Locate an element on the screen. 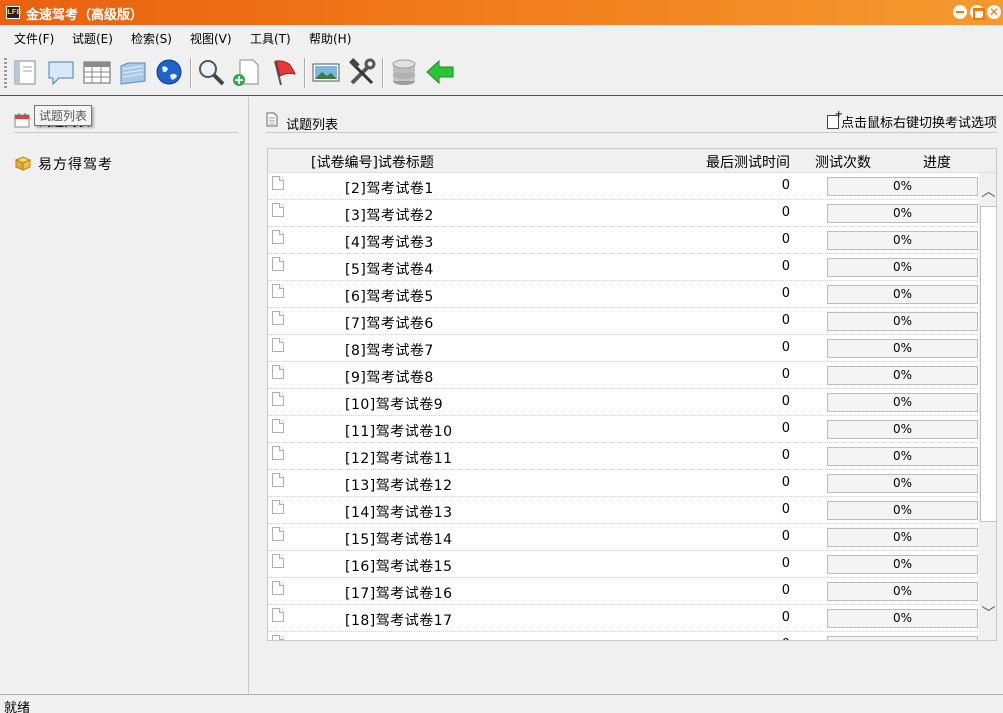 The width and height of the screenshot is (1003, 713). column-header-title: [试卷编号]试卷标题 is located at coordinates (372, 162).